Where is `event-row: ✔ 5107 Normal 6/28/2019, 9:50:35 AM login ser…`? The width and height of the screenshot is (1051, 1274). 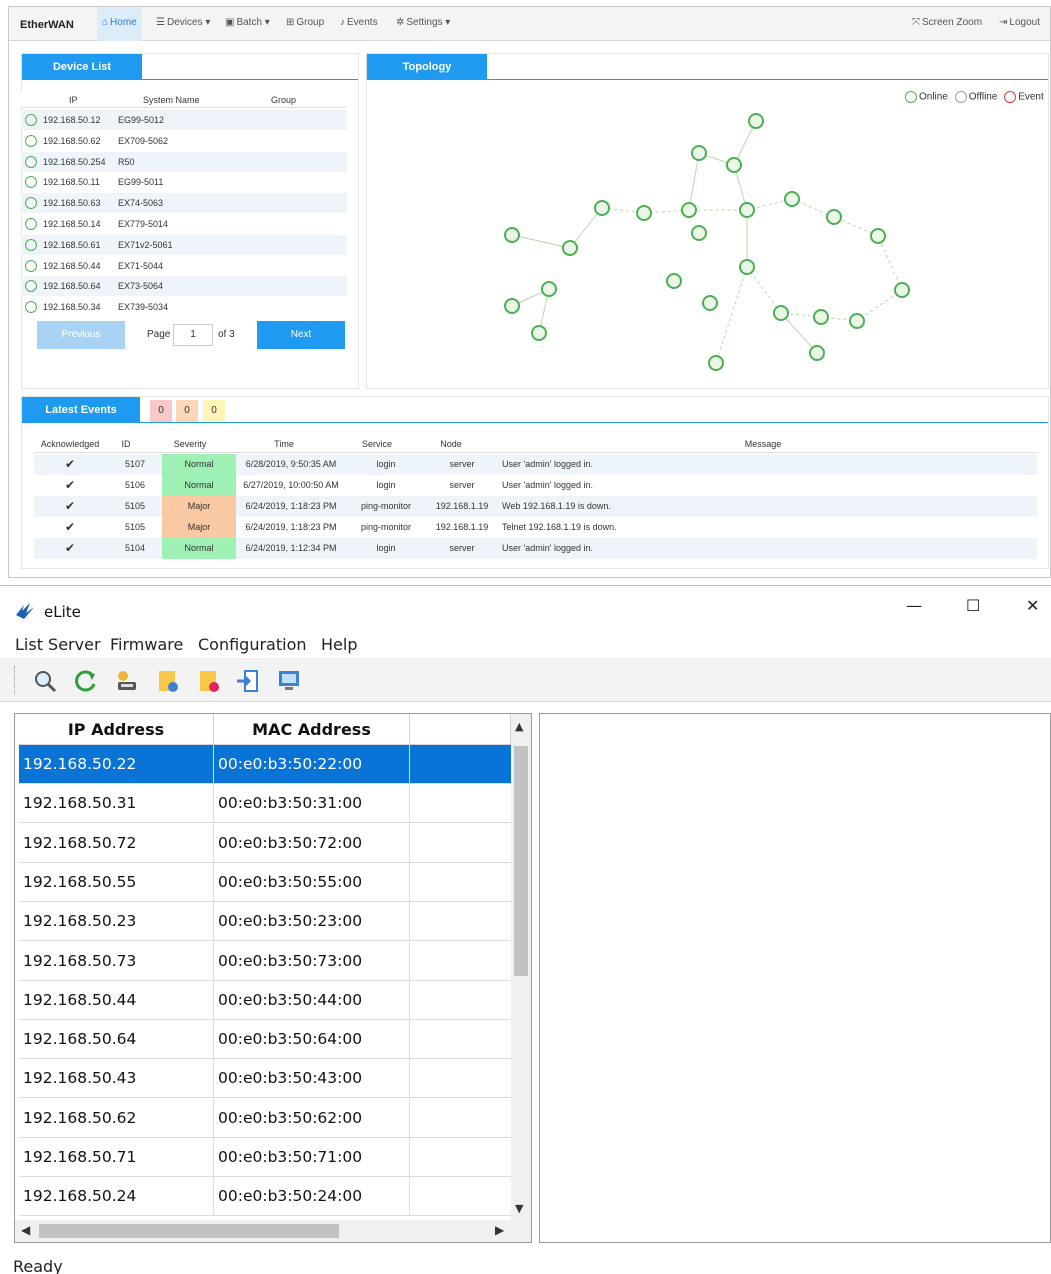
event-row: ✔ 5107 Normal 6/28/2019, 9:50:35 AM login ser… is located at coordinates (535, 464).